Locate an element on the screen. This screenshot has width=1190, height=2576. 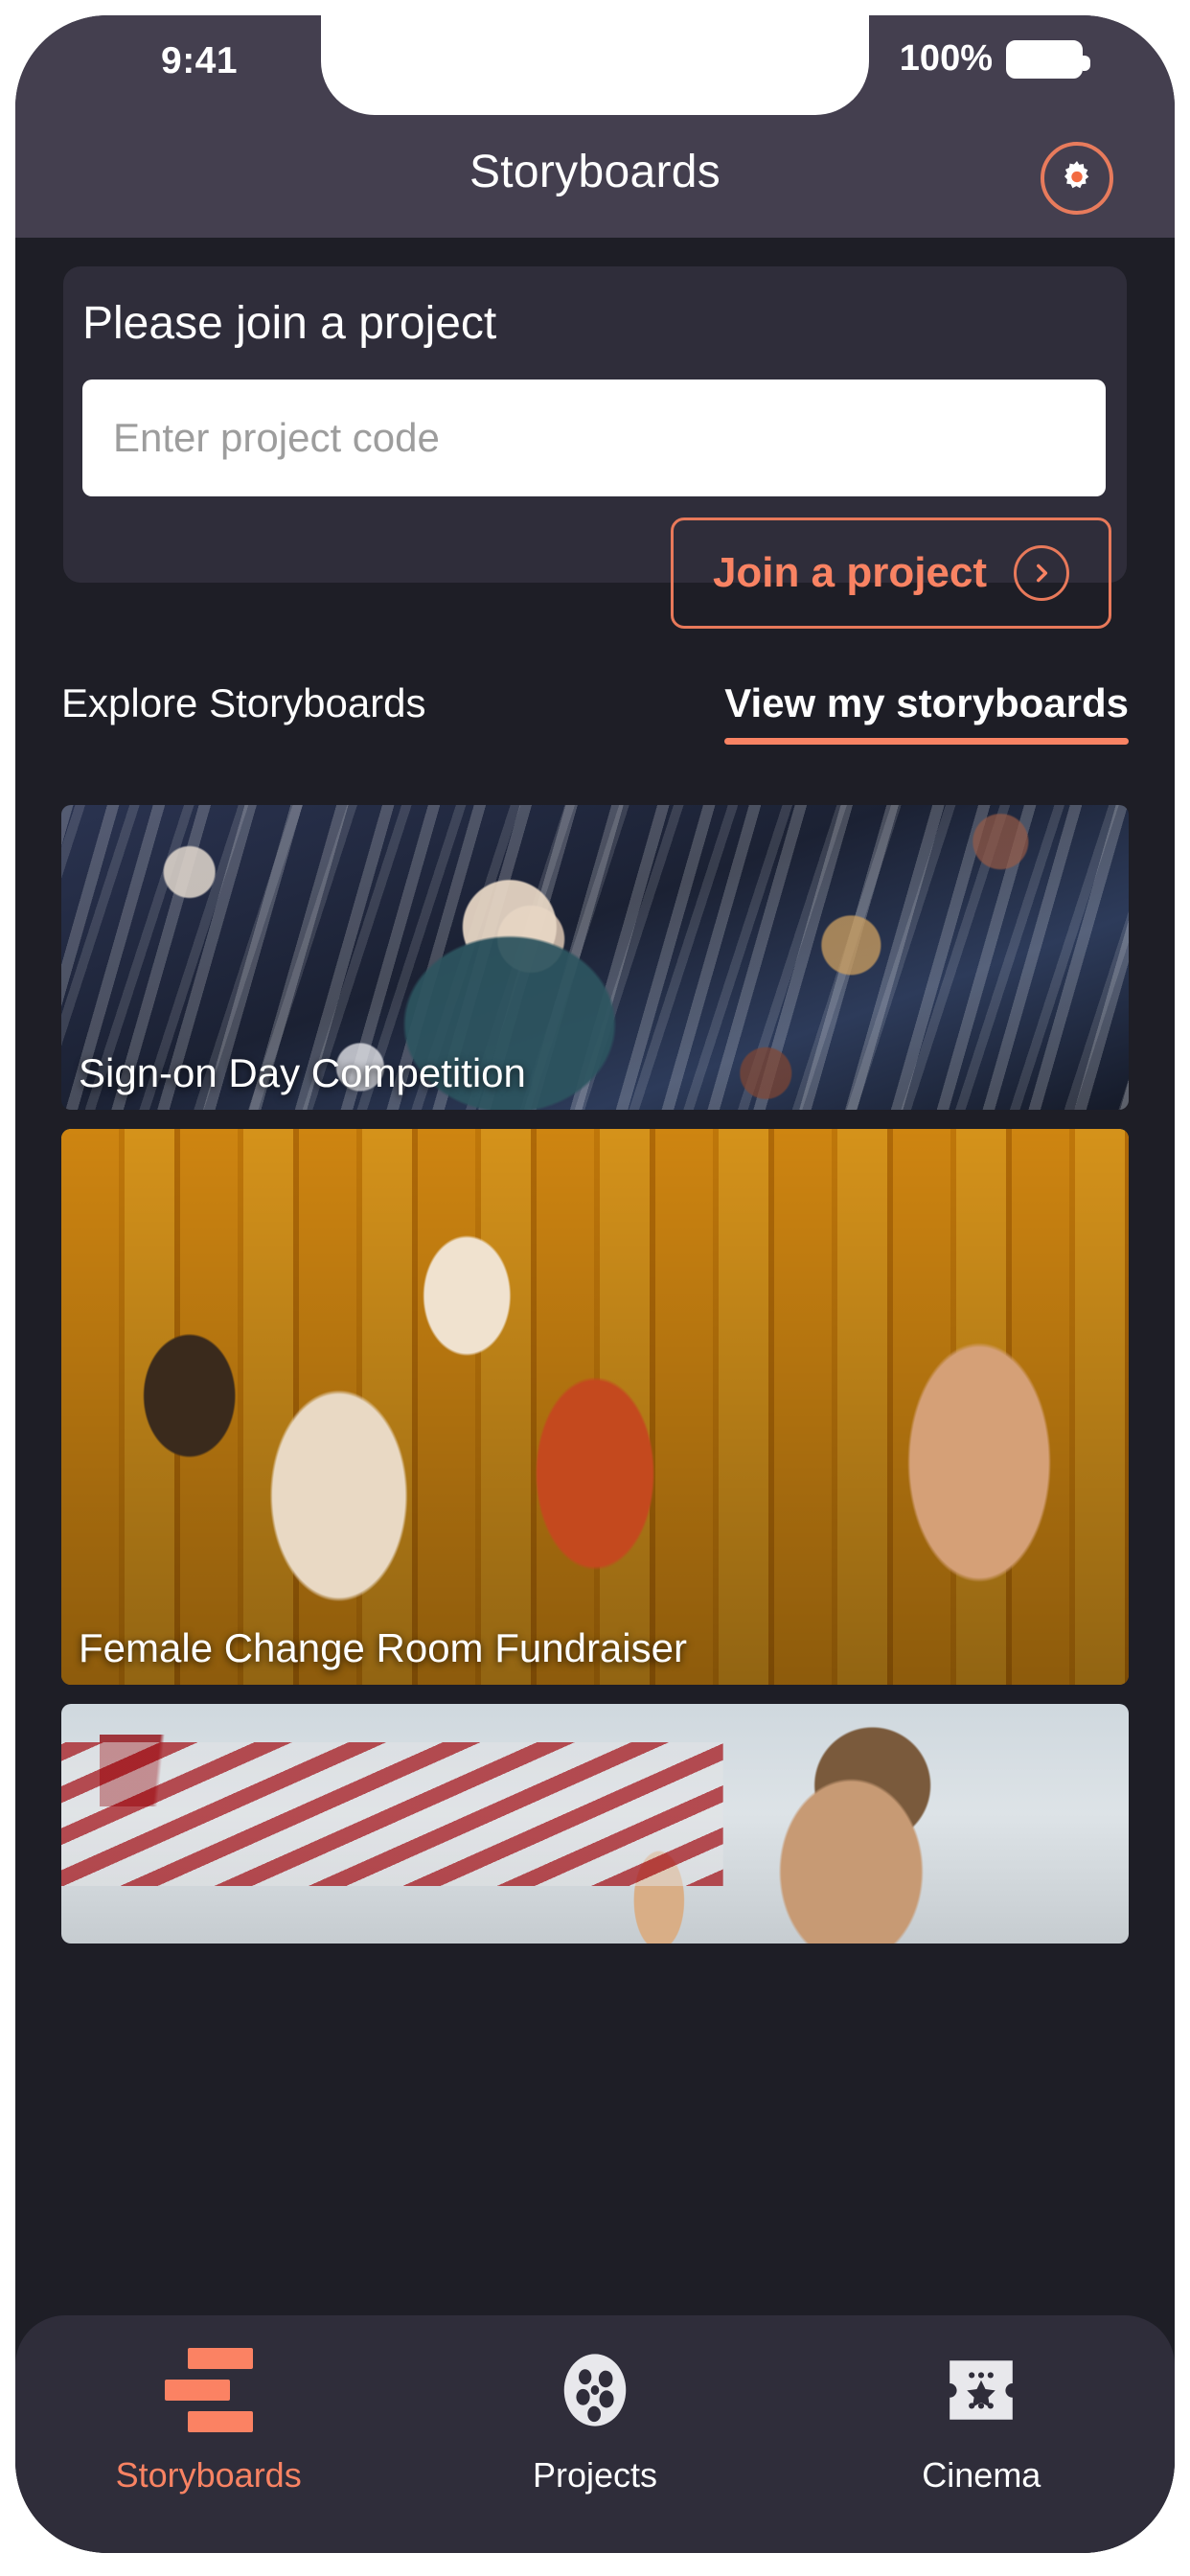
athlete-at-stadium-image is located at coordinates (595, 1824).